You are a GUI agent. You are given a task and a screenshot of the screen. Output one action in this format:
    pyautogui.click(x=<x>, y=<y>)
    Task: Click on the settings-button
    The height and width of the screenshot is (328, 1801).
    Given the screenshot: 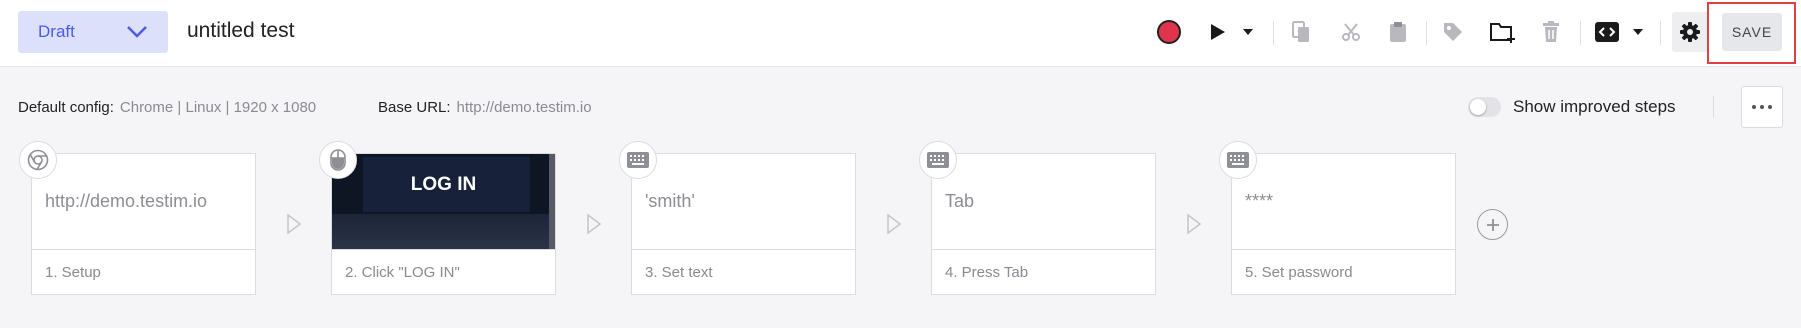 What is the action you would take?
    pyautogui.click(x=1690, y=32)
    